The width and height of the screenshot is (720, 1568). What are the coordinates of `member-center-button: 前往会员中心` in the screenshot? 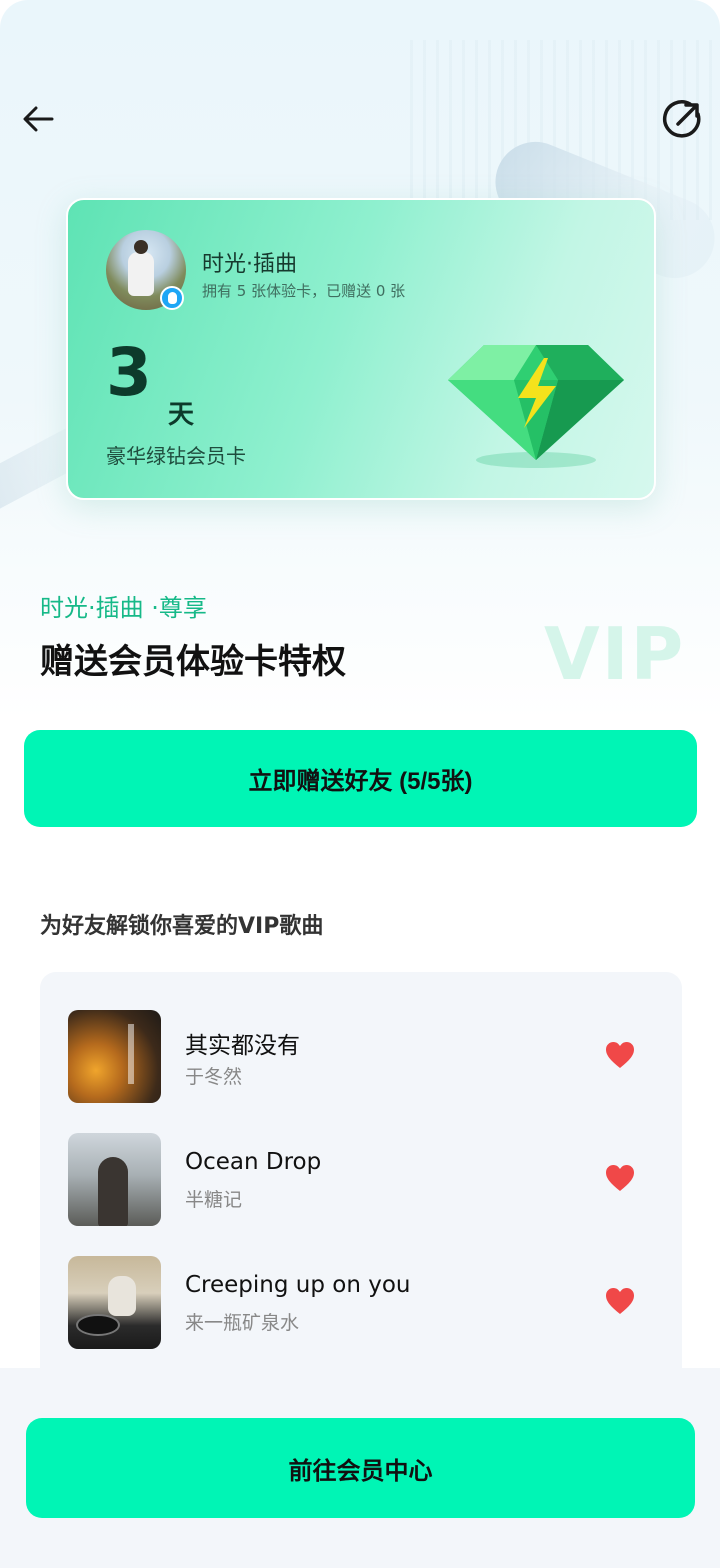 It's located at (360, 1468).